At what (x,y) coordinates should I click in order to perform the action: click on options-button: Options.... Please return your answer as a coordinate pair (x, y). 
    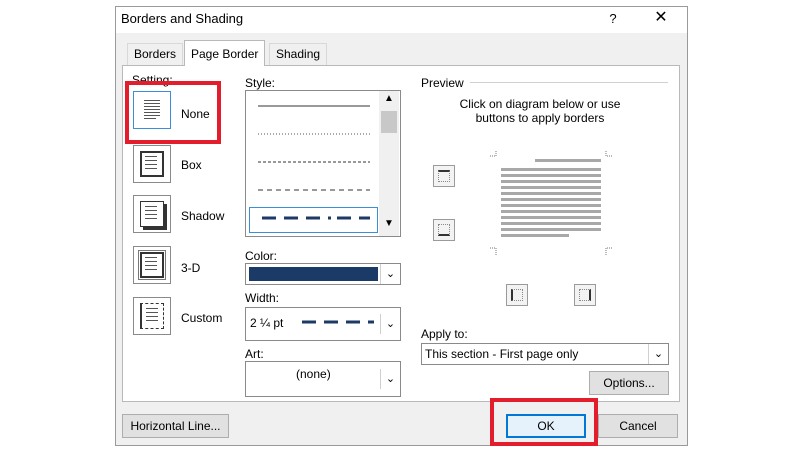
    Looking at the image, I should click on (629, 383).